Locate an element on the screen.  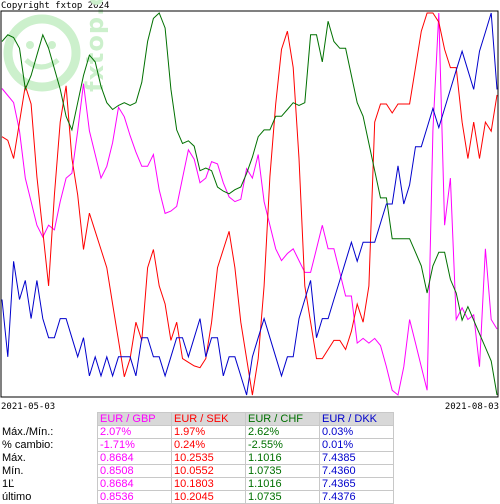
stats-header-sek: EUR / SEK is located at coordinates (208, 419).